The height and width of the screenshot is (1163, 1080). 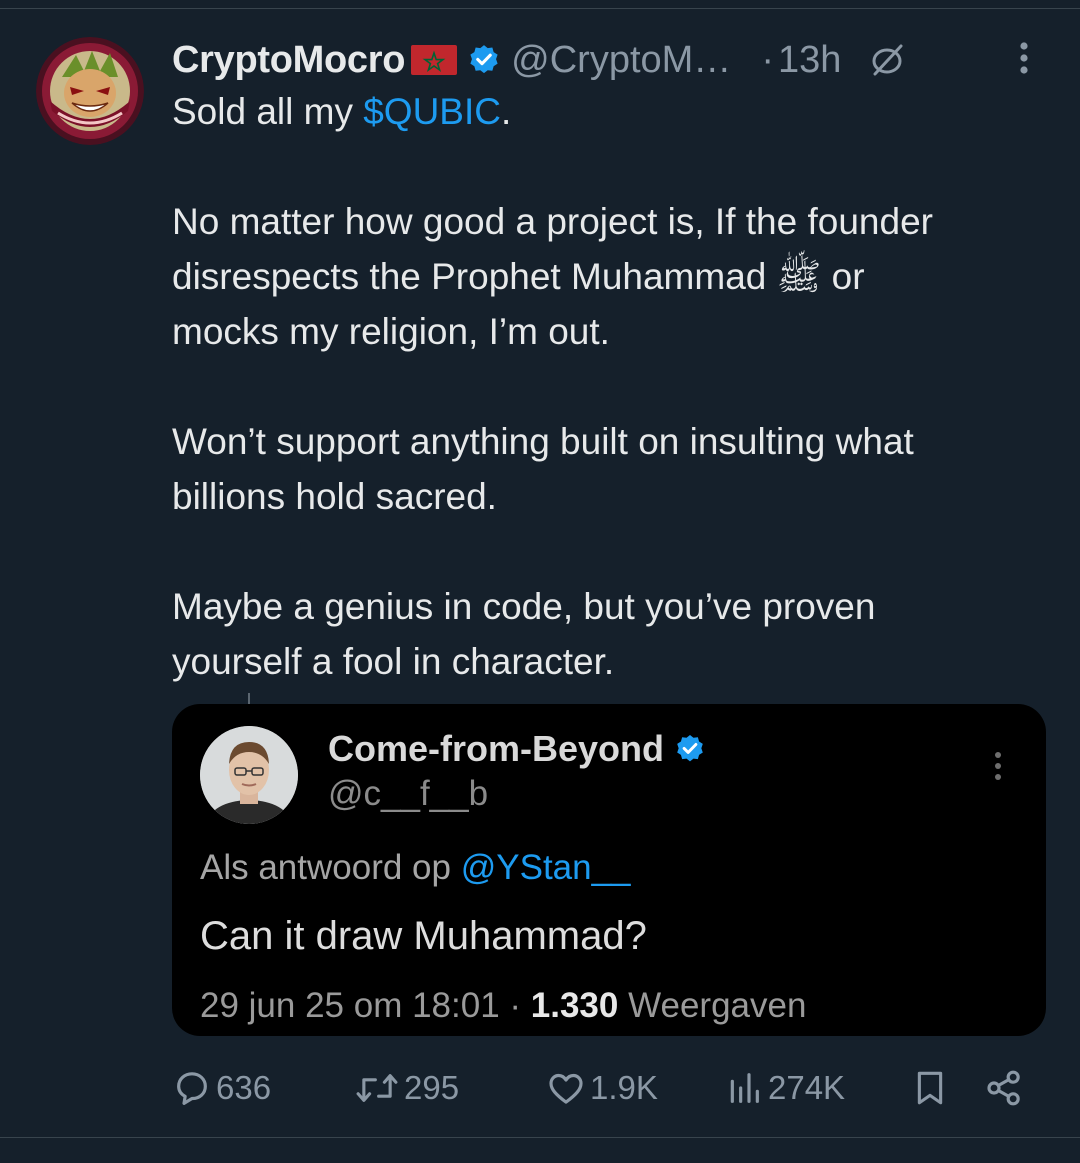 What do you see at coordinates (288, 60) in the screenshot?
I see `author-display-name: CryptoMocro` at bounding box center [288, 60].